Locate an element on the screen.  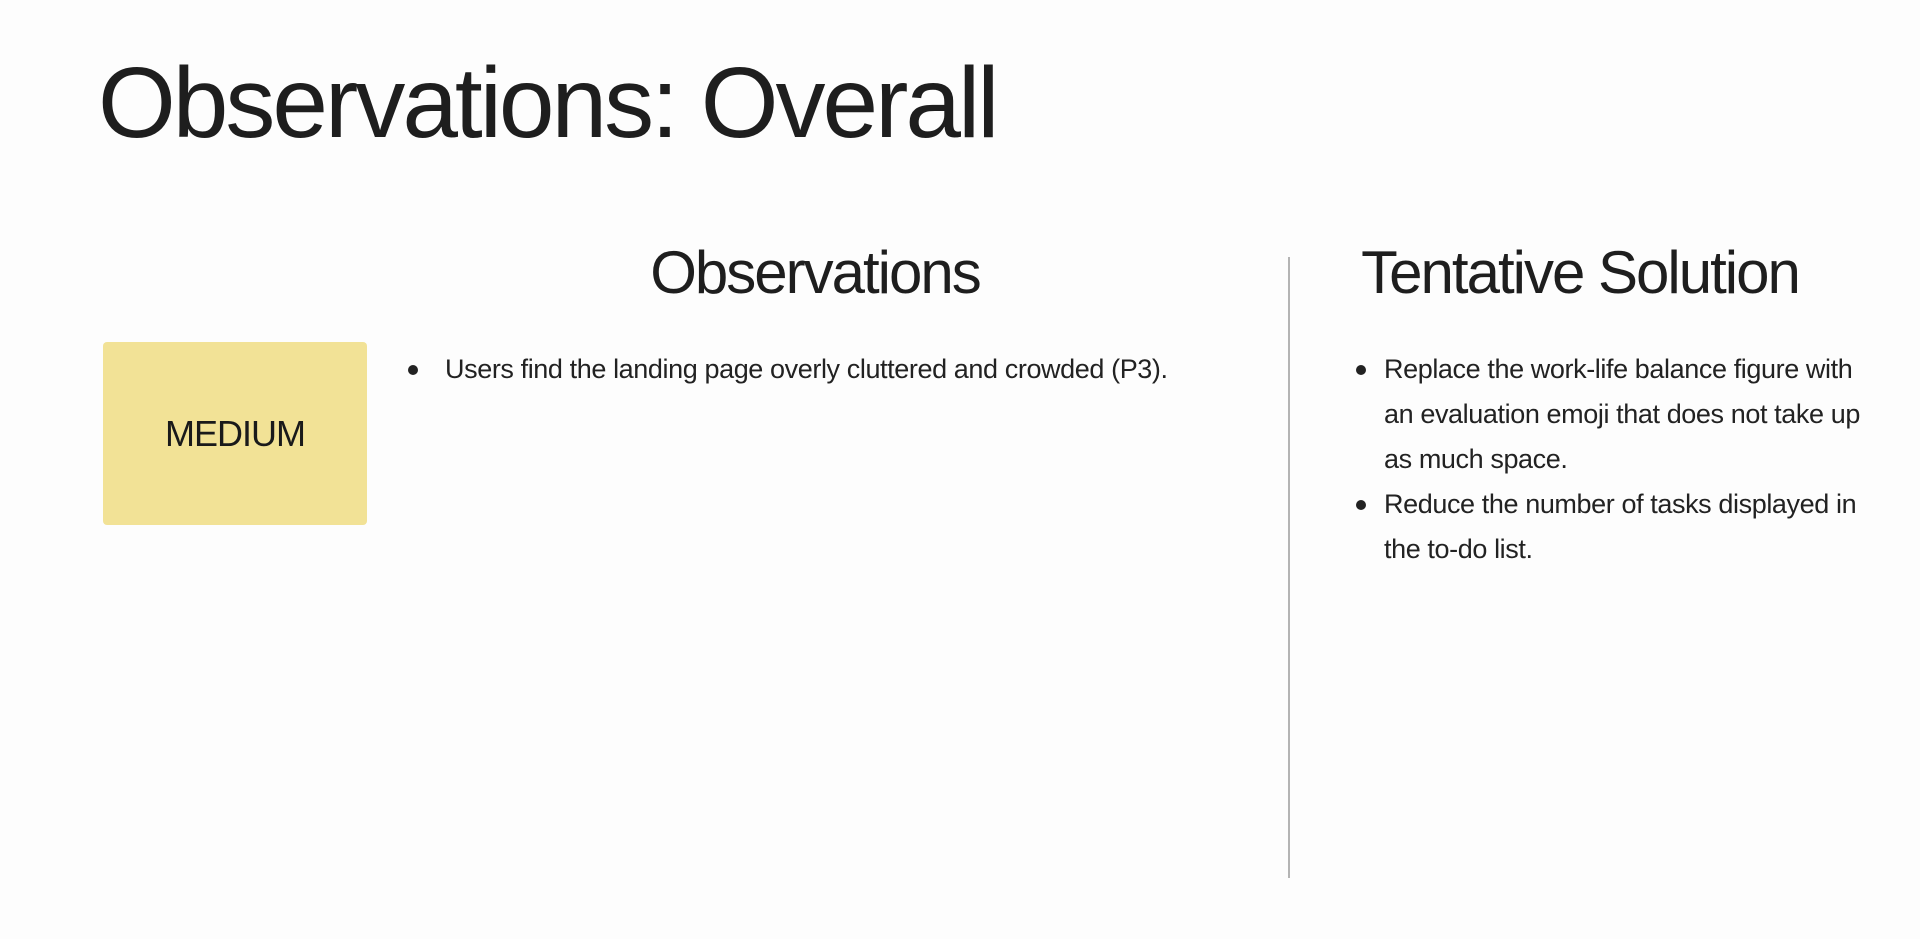
severity-label: MEDIUM is located at coordinates (235, 433).